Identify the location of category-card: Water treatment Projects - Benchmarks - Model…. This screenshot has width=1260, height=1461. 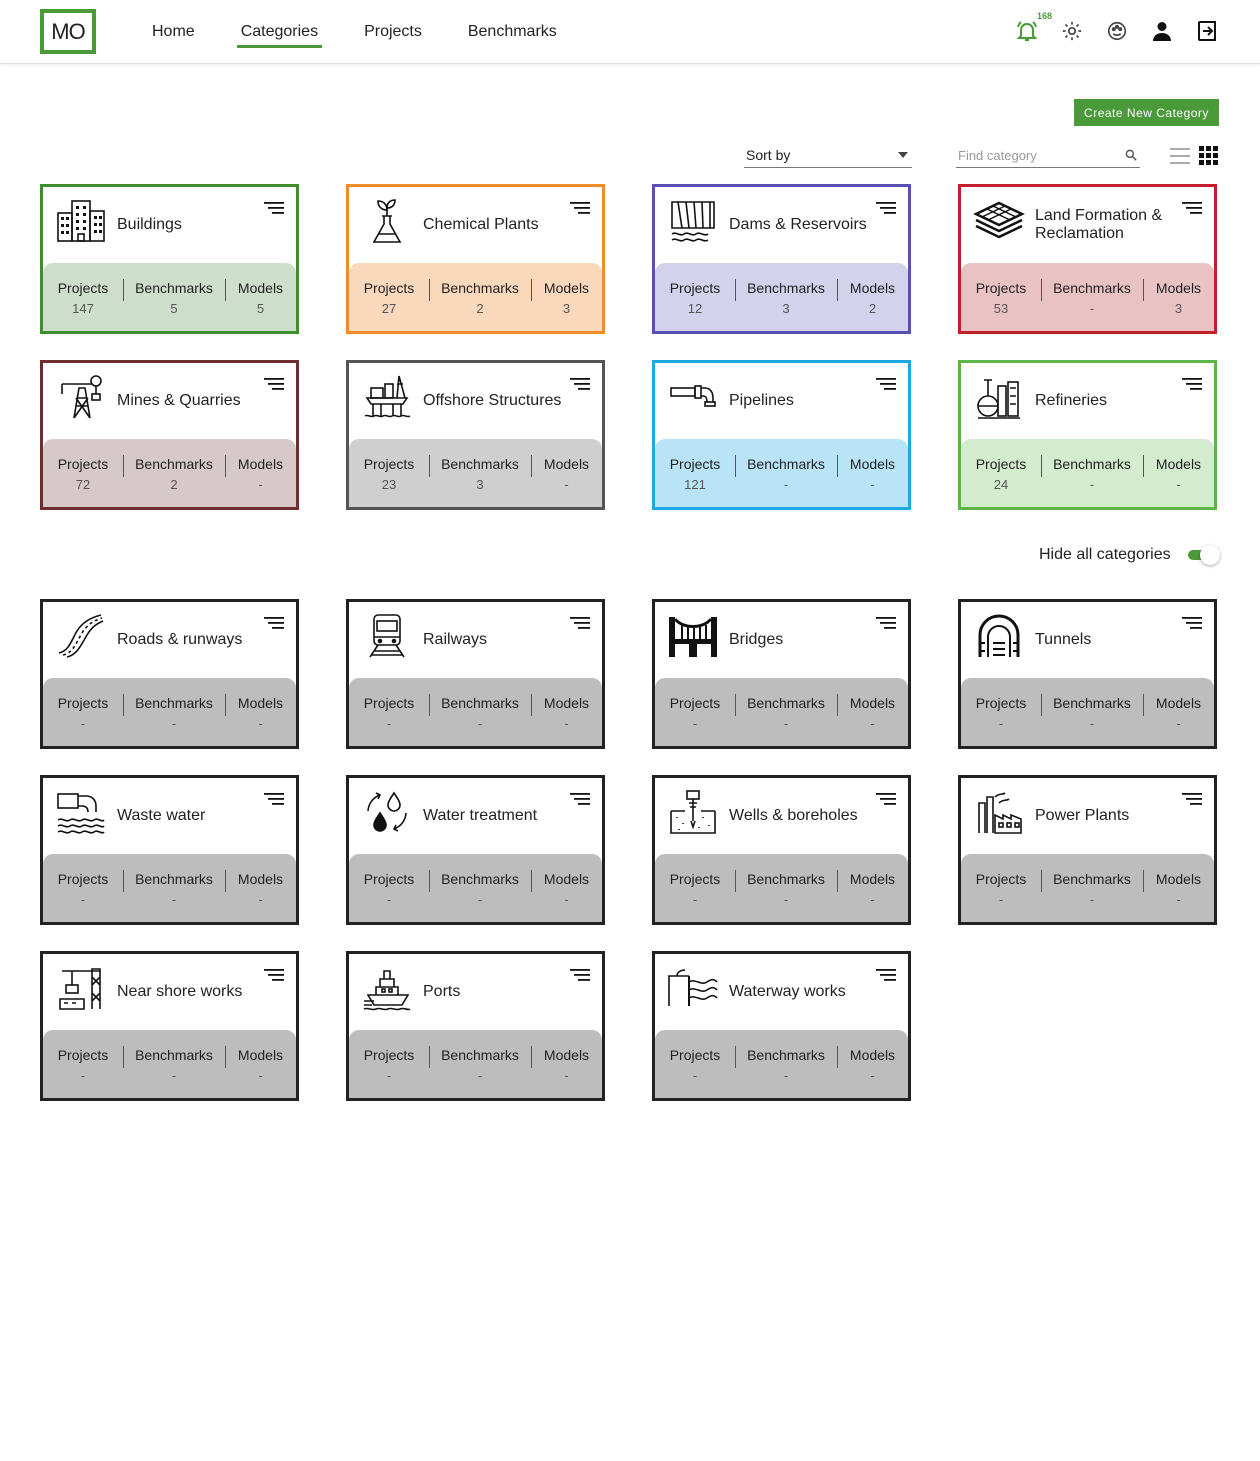
(475, 850).